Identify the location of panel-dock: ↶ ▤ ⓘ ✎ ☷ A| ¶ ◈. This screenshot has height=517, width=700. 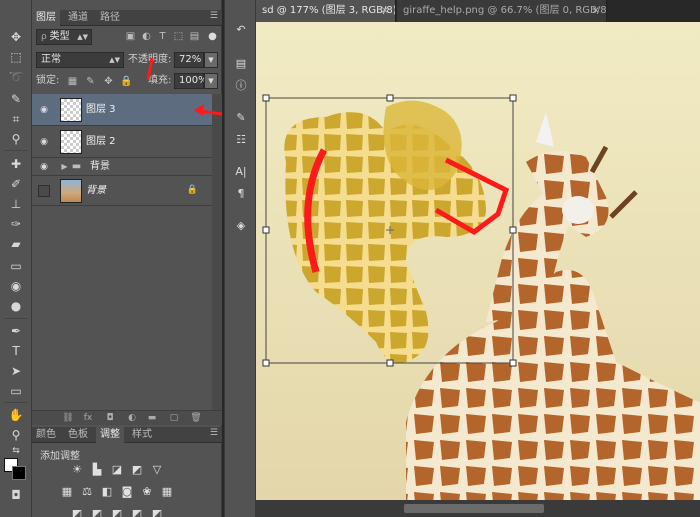
(240, 258).